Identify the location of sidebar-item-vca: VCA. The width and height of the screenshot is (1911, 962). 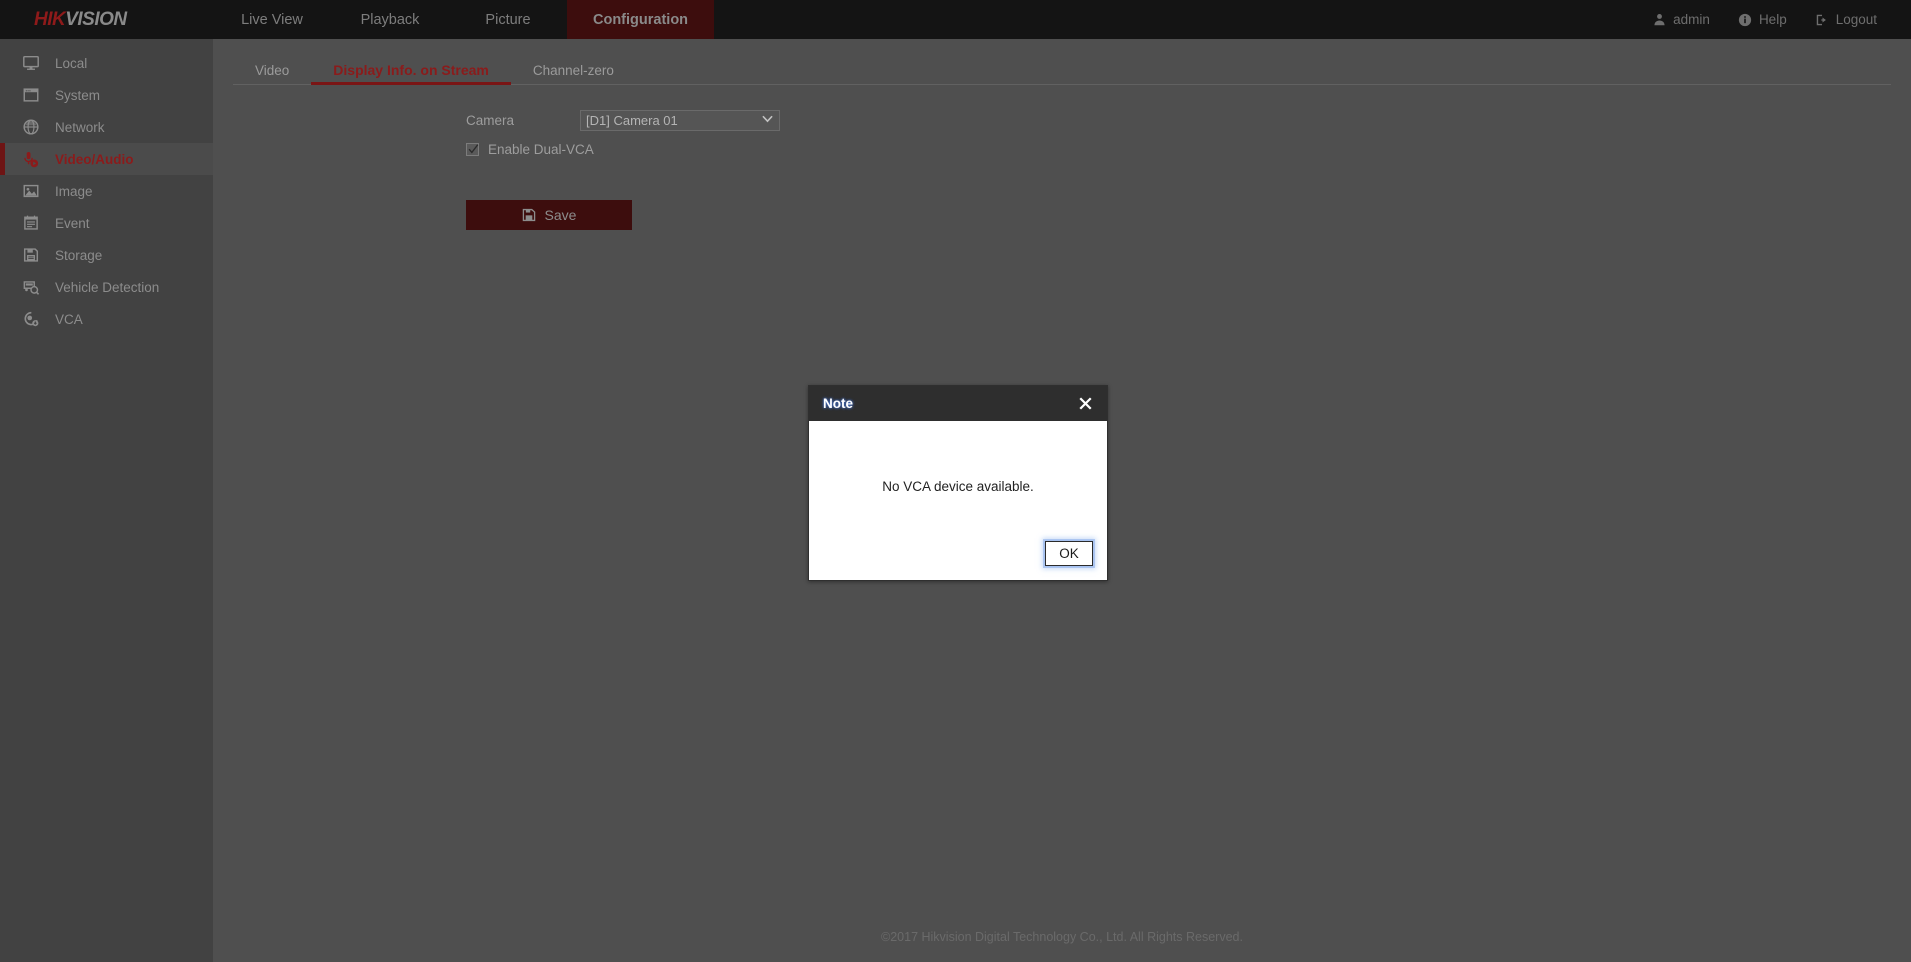
(106, 319).